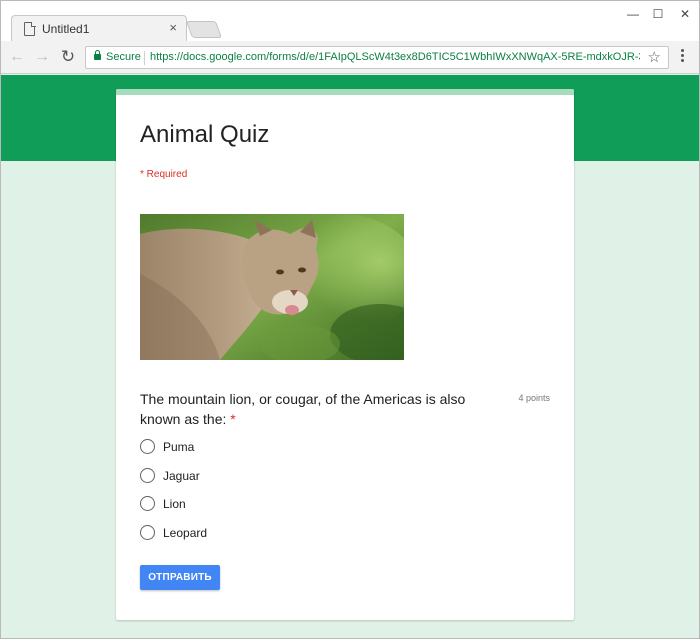  What do you see at coordinates (272, 287) in the screenshot?
I see `cougar-photo` at bounding box center [272, 287].